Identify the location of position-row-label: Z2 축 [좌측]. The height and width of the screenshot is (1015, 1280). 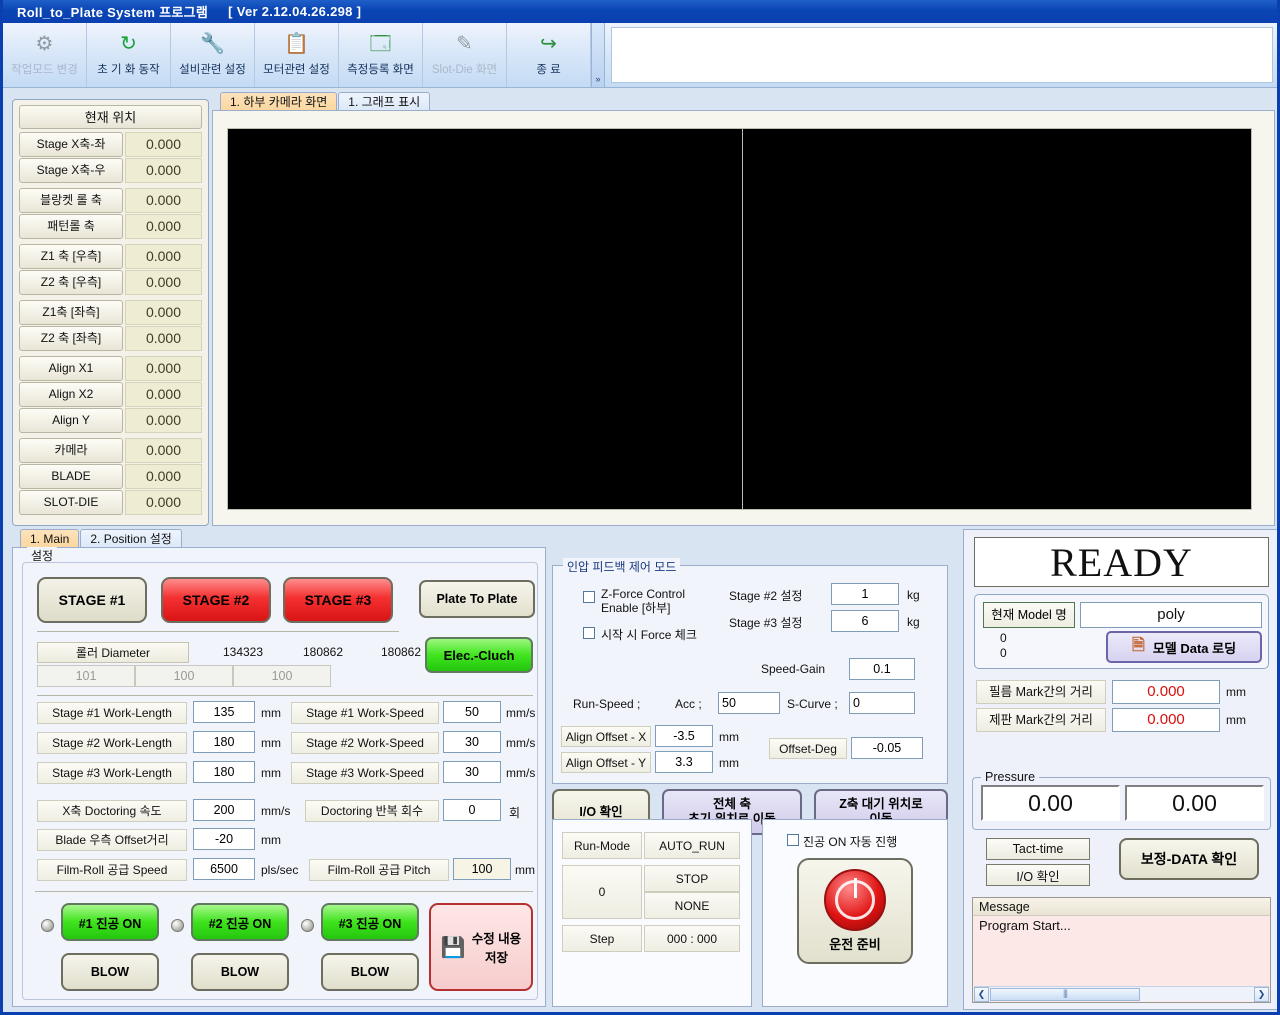
(71, 338).